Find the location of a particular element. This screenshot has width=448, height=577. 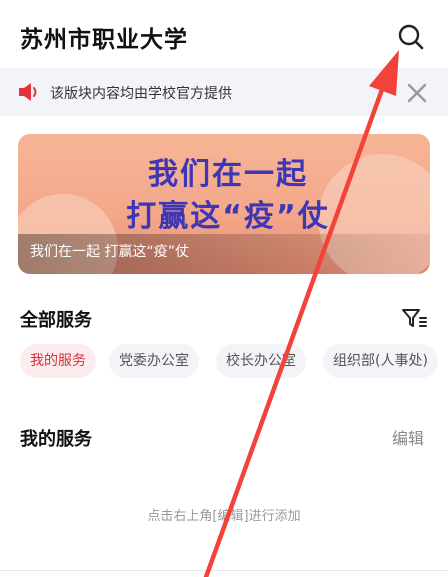

banner-headline-line1: 我们在一起 is located at coordinates (228, 174).